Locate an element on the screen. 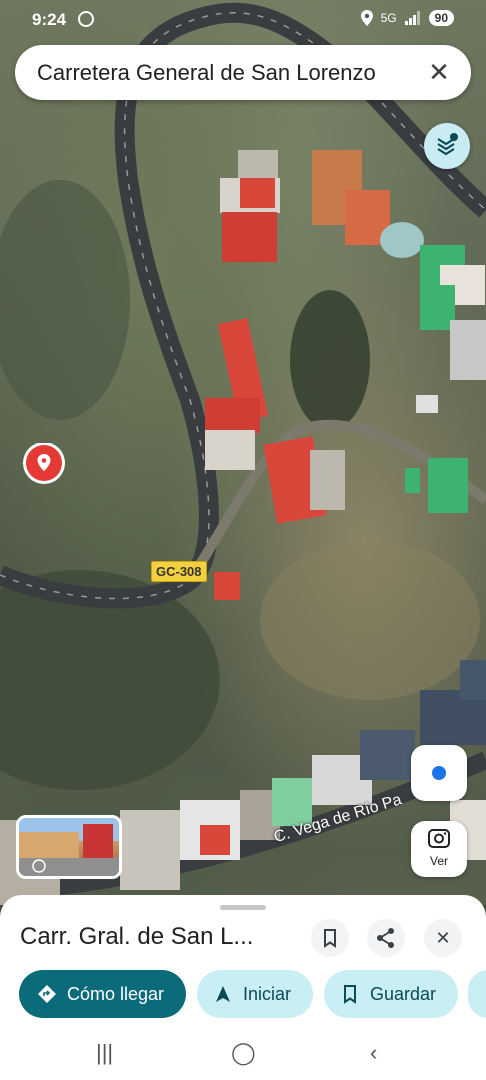 Image resolution: width=486 pixels, height=1080 pixels. directions-button: Cómo llegar is located at coordinates (102, 994).